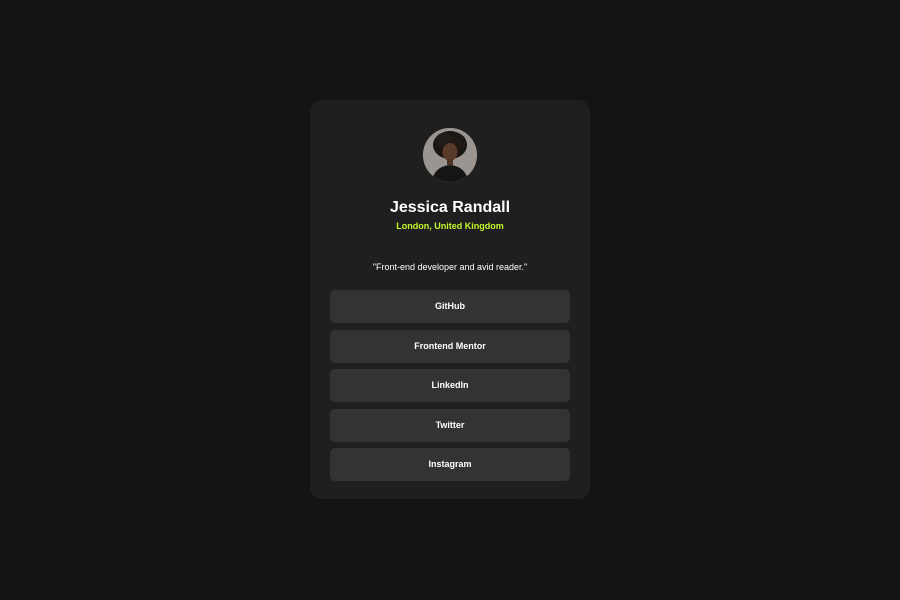  I want to click on list-item: LinkedIn, so click(450, 385).